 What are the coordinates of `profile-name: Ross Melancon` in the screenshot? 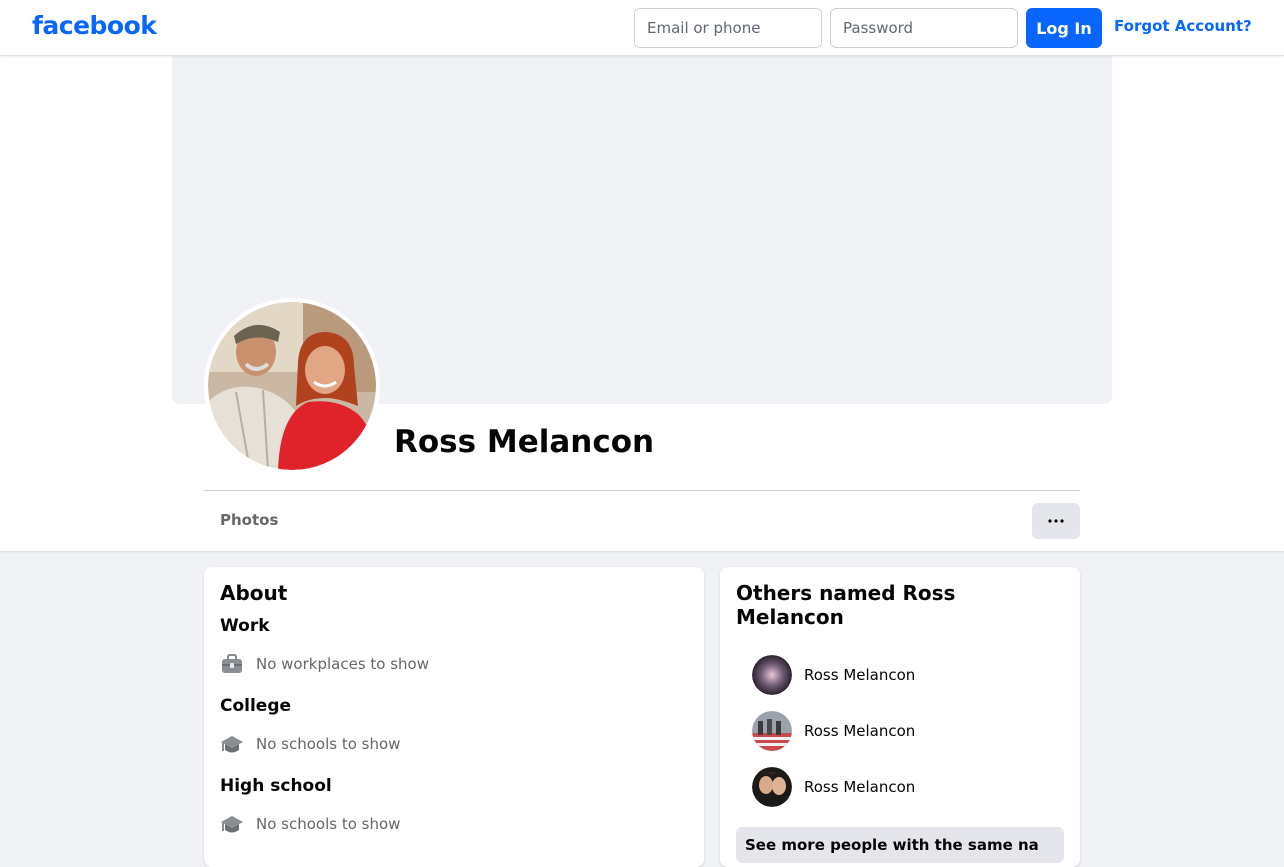 It's located at (524, 442).